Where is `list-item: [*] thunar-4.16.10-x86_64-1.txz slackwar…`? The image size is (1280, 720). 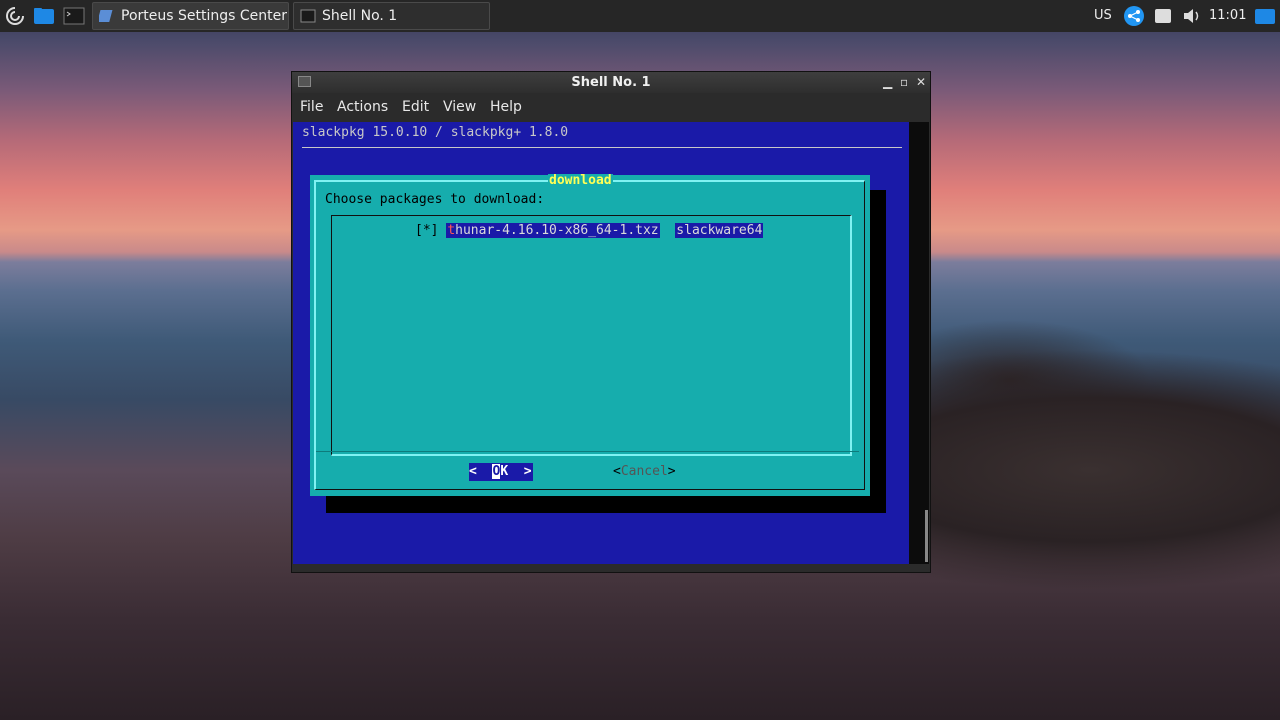
list-item: [*] thunar-4.16.10-x86_64-1.txz slackwar… is located at coordinates (589, 230).